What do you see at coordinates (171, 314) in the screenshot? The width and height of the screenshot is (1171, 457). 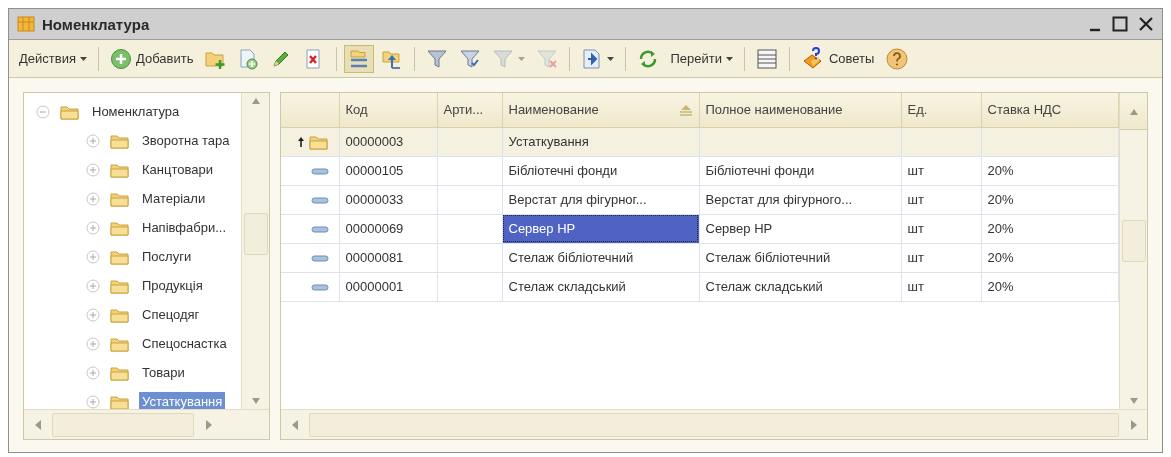 I see `tree-item: Спецодяг` at bounding box center [171, 314].